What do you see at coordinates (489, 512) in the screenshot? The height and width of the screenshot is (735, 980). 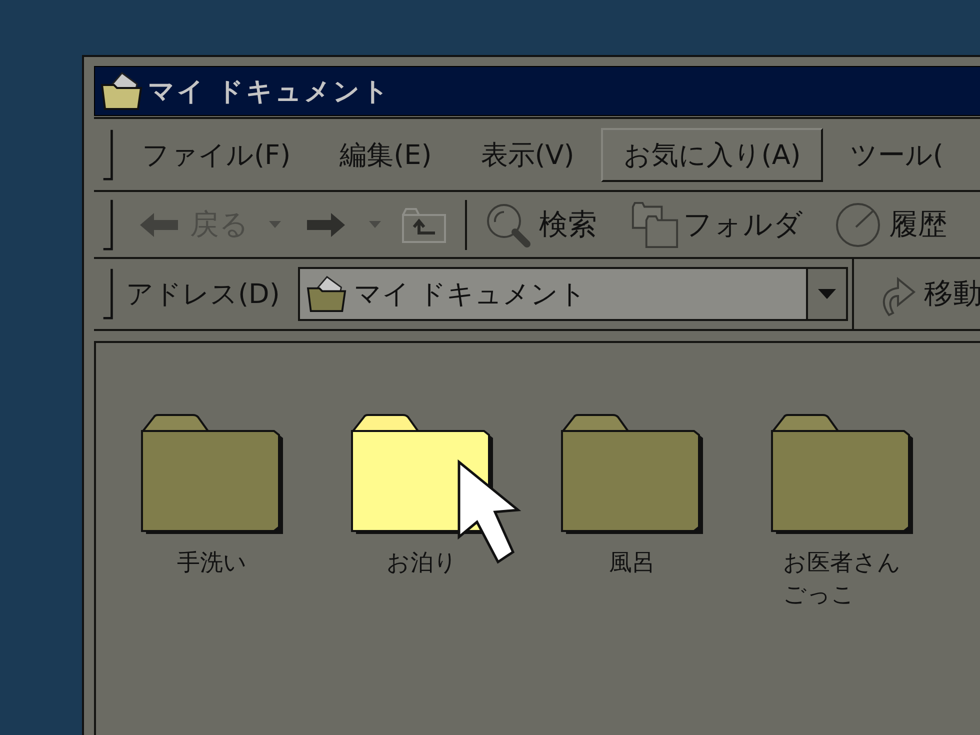 I see `mouse-pointer-icon` at bounding box center [489, 512].